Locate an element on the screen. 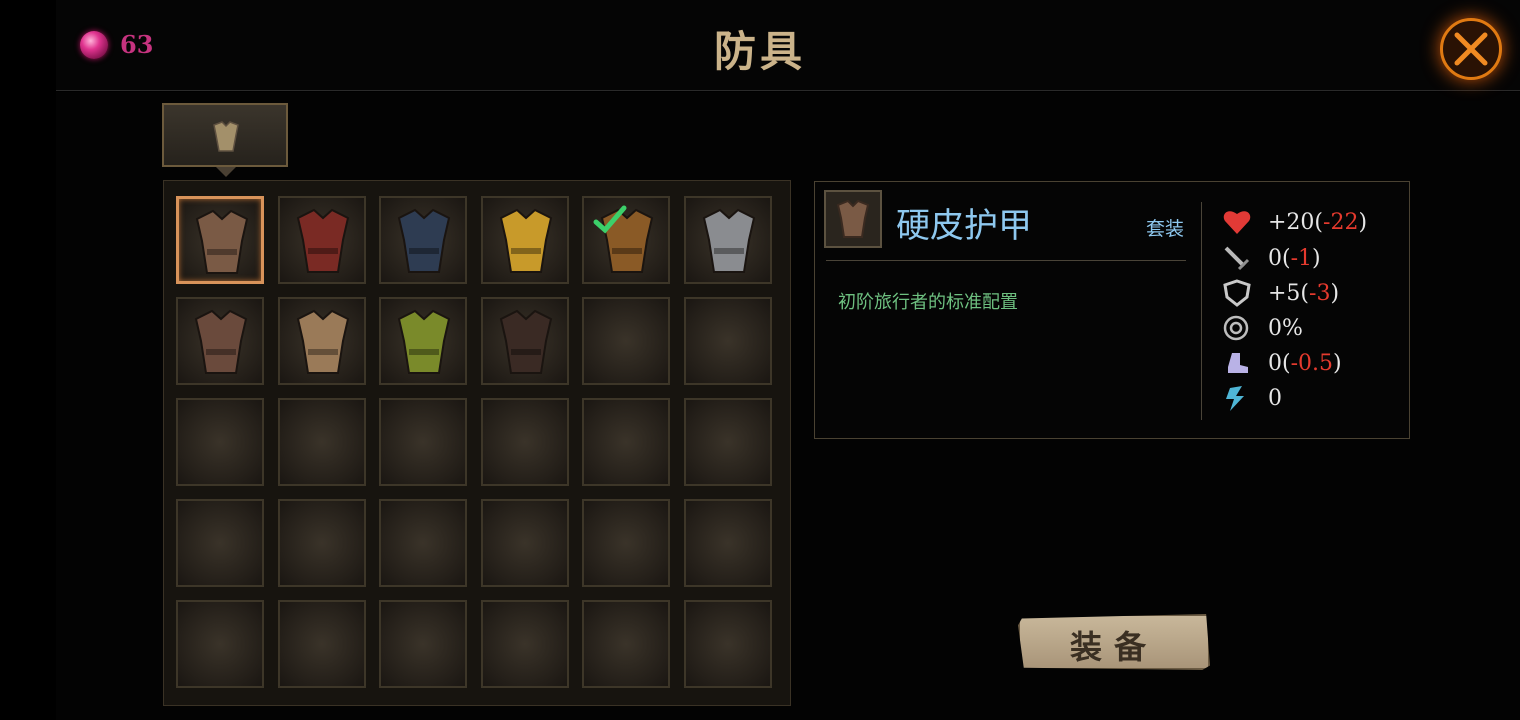 The height and width of the screenshot is (720, 1520). item-thumbnail is located at coordinates (853, 219).